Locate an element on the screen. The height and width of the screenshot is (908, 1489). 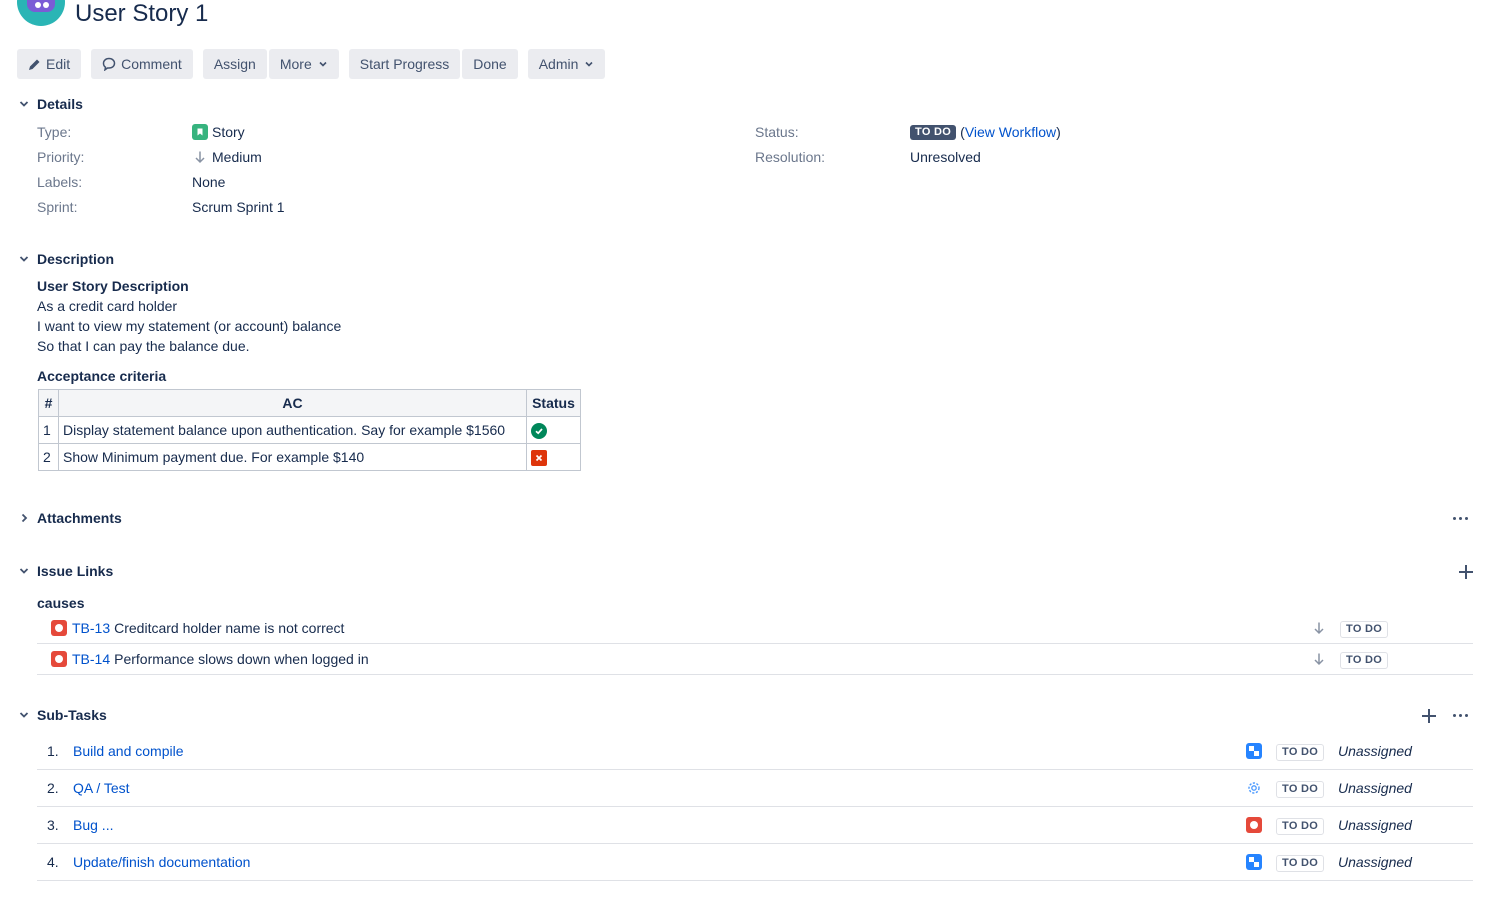
subtask-title-link: Update/finish documentation is located at coordinates (161, 862).